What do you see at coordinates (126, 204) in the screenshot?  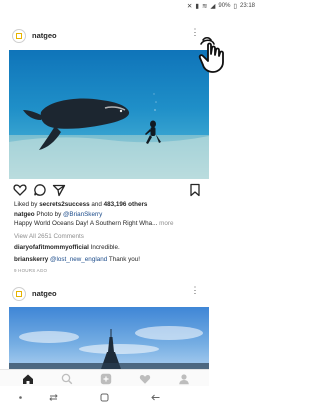 I see `likes-count: 483,196 others` at bounding box center [126, 204].